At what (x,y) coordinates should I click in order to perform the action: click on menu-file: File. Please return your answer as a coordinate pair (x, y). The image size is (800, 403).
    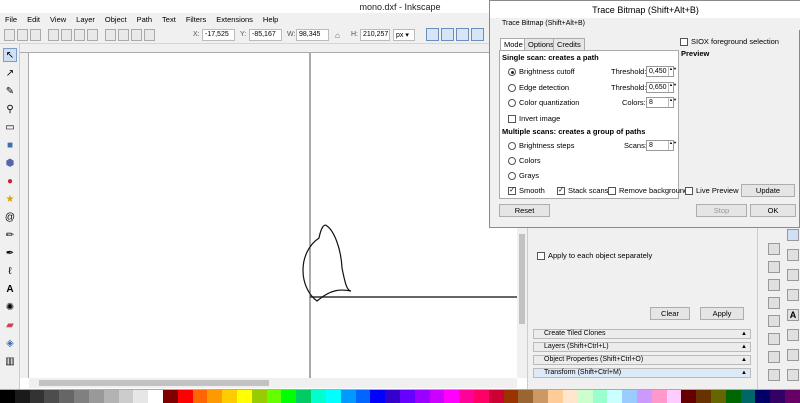
    Looking at the image, I should click on (11, 19).